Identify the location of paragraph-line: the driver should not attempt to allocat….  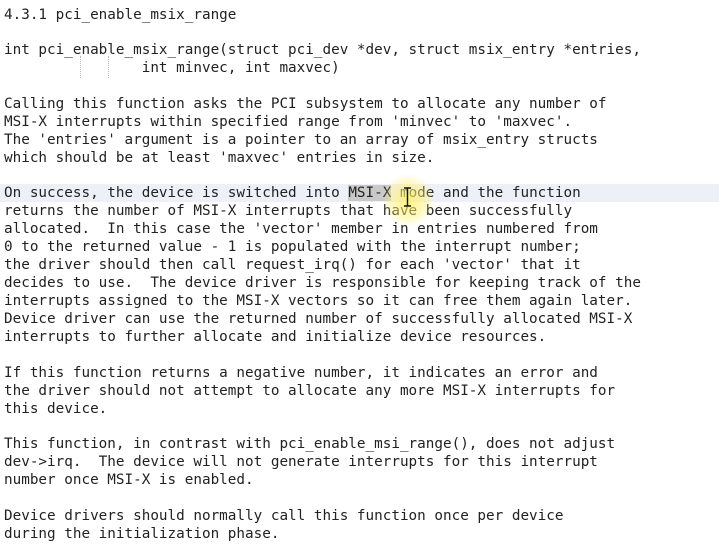
(310, 391).